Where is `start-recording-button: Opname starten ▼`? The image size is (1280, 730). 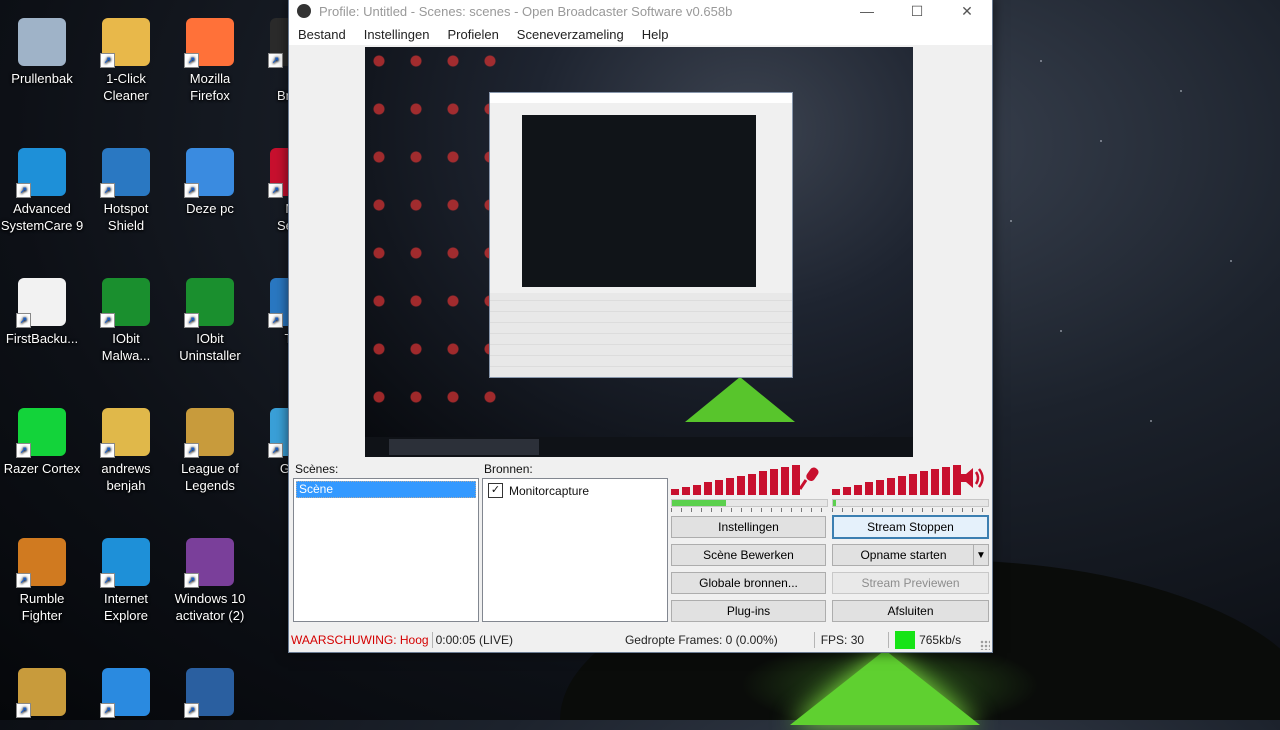
start-recording-button: Opname starten ▼ is located at coordinates (910, 555).